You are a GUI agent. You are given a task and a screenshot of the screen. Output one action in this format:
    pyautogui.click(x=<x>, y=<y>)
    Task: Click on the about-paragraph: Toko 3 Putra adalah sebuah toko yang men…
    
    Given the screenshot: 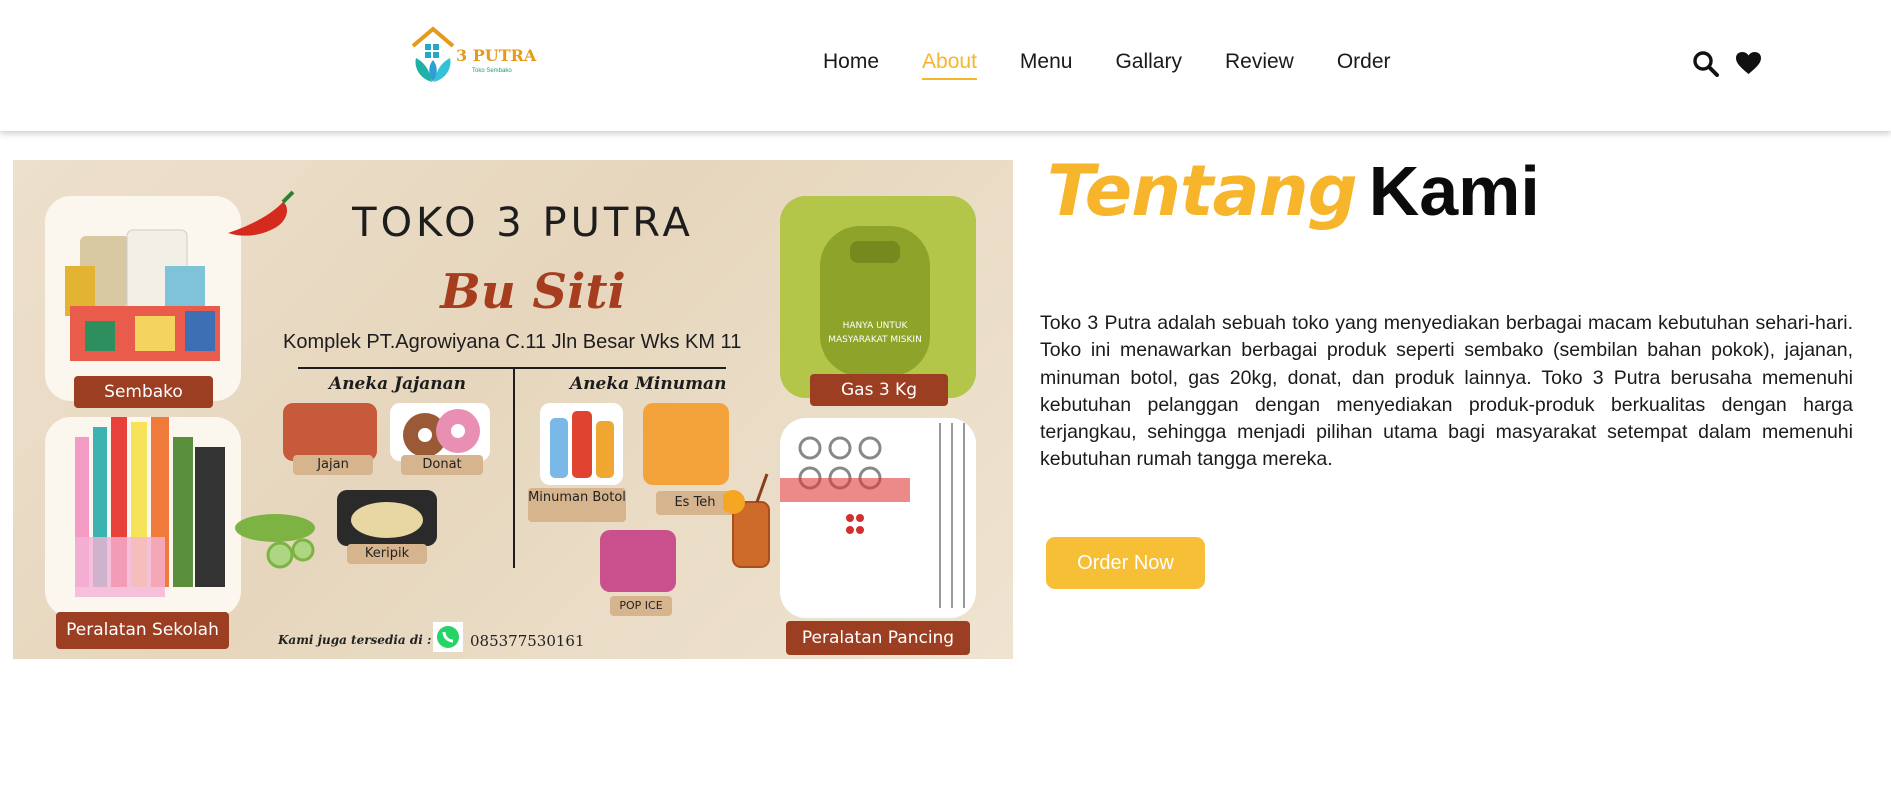 What is the action you would take?
    pyautogui.click(x=1446, y=391)
    